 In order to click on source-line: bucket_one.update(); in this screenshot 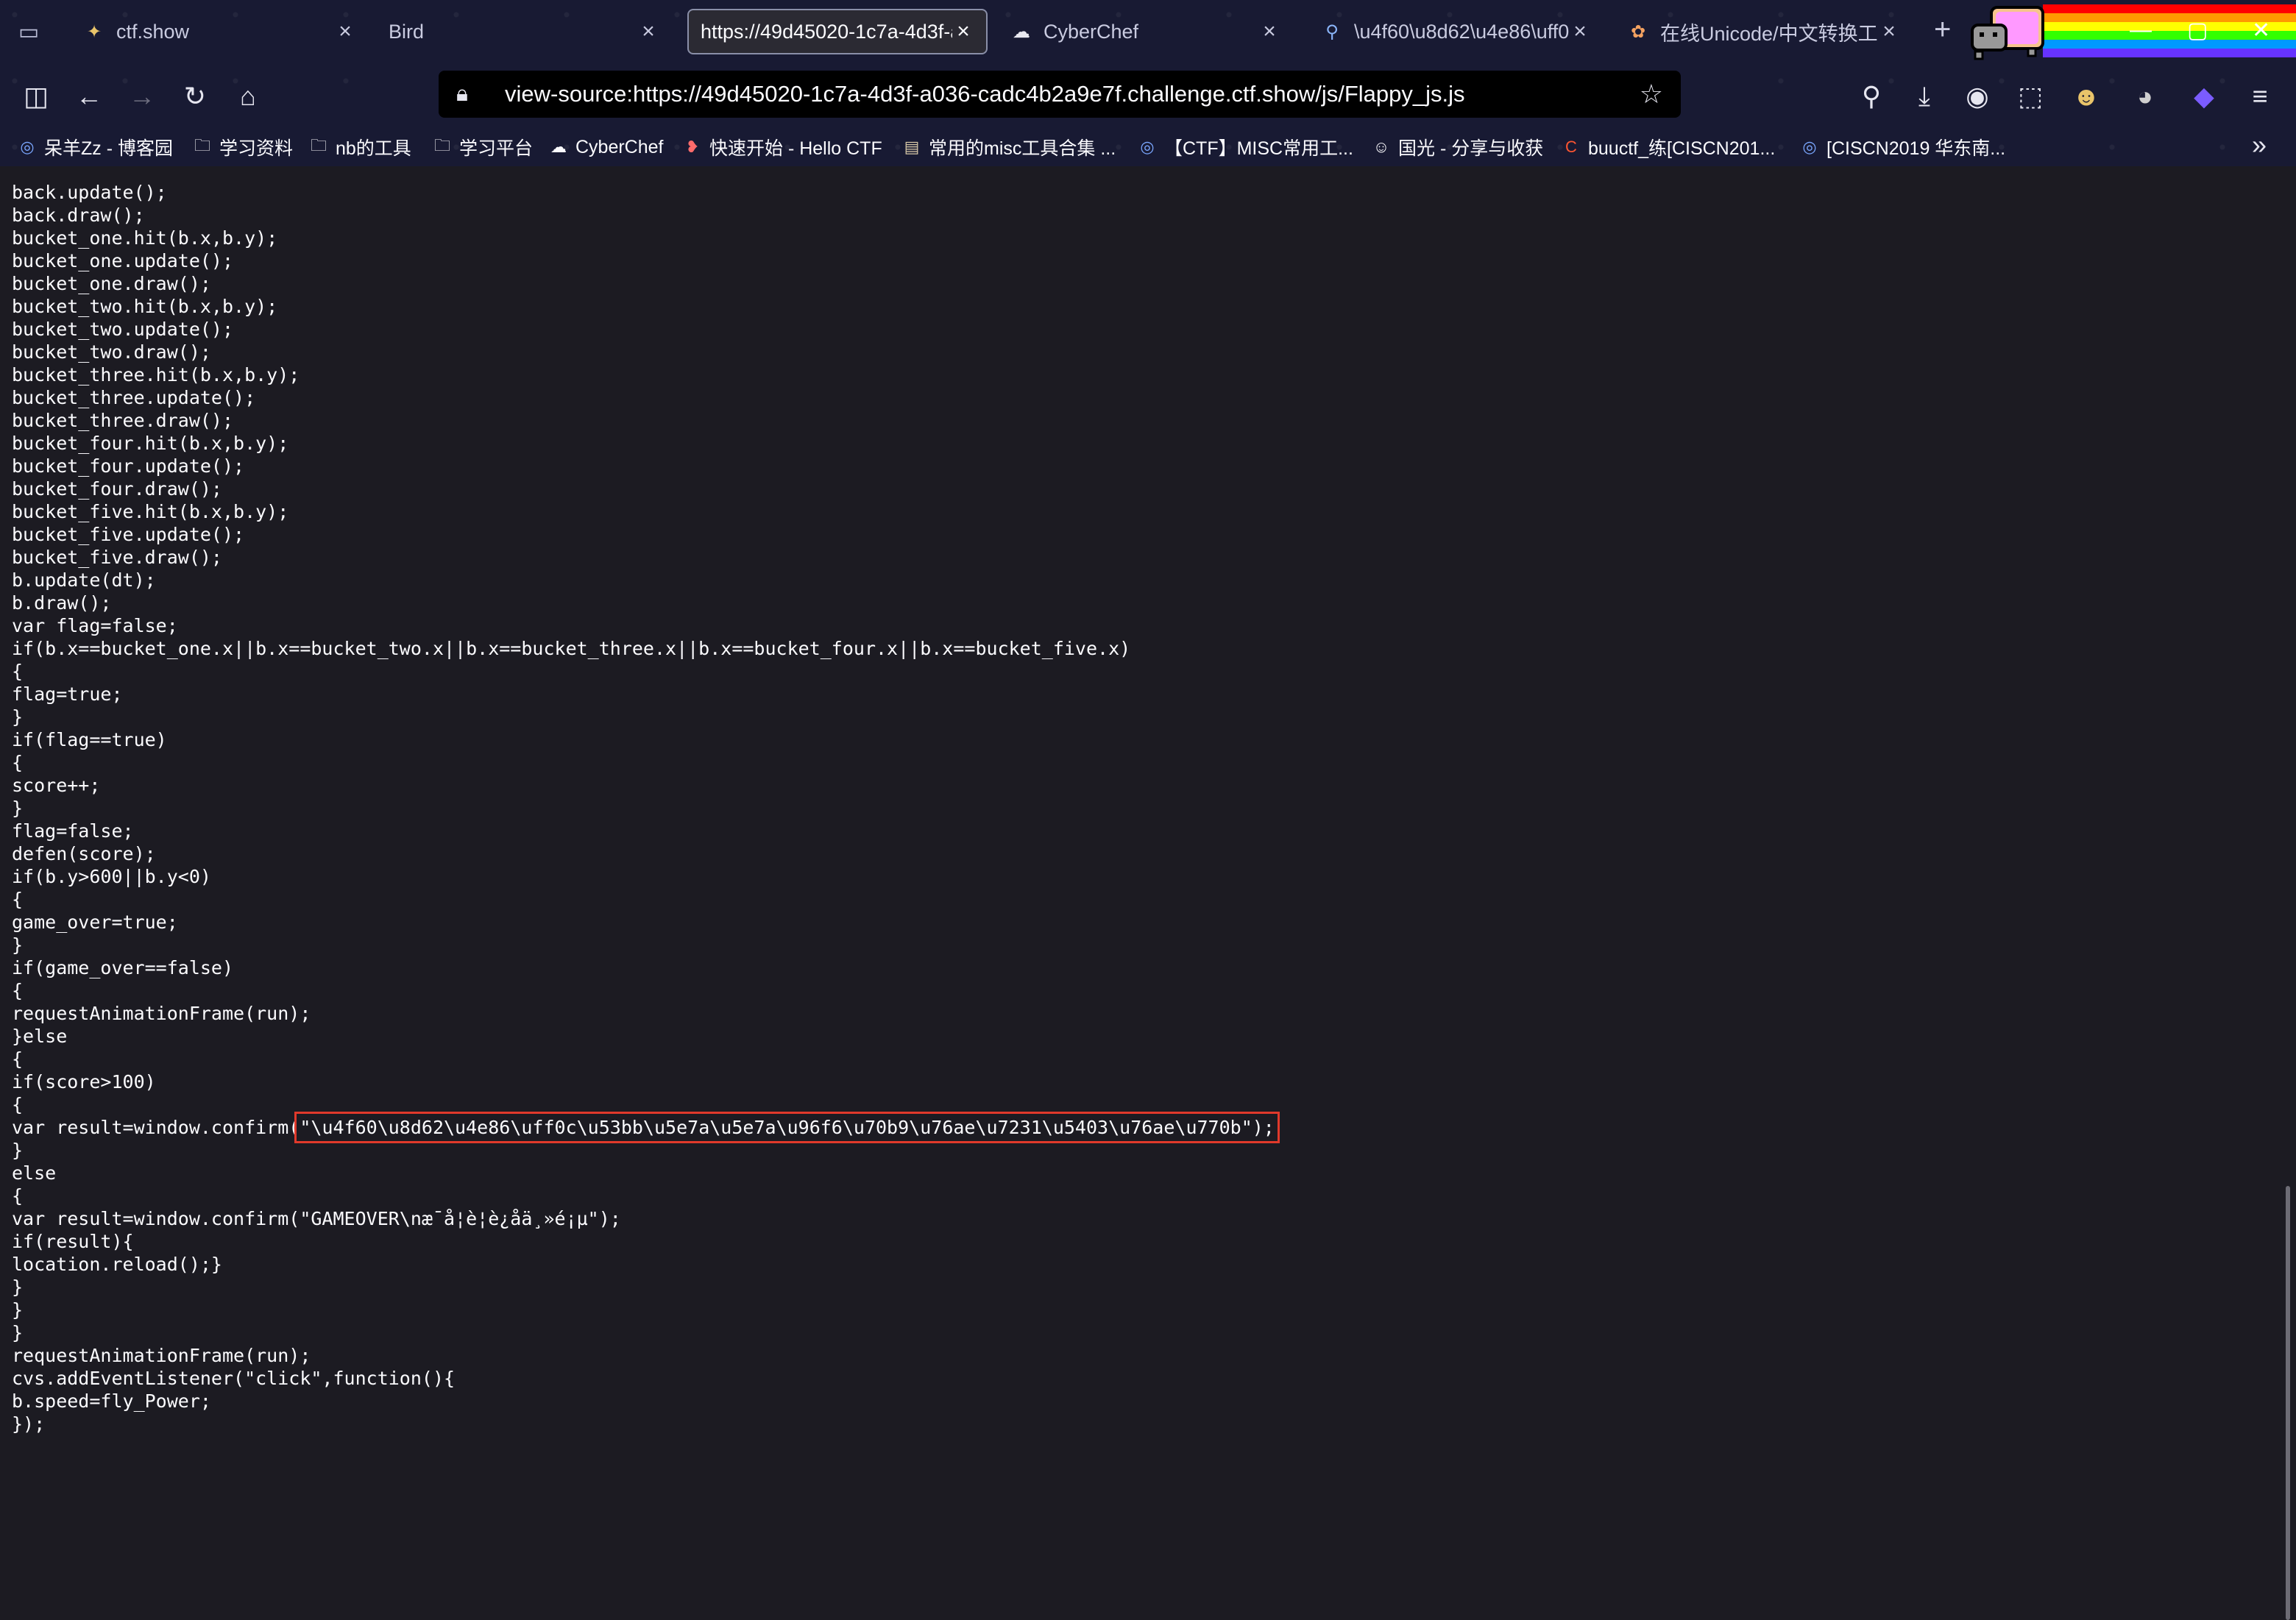, I will do `click(123, 260)`.